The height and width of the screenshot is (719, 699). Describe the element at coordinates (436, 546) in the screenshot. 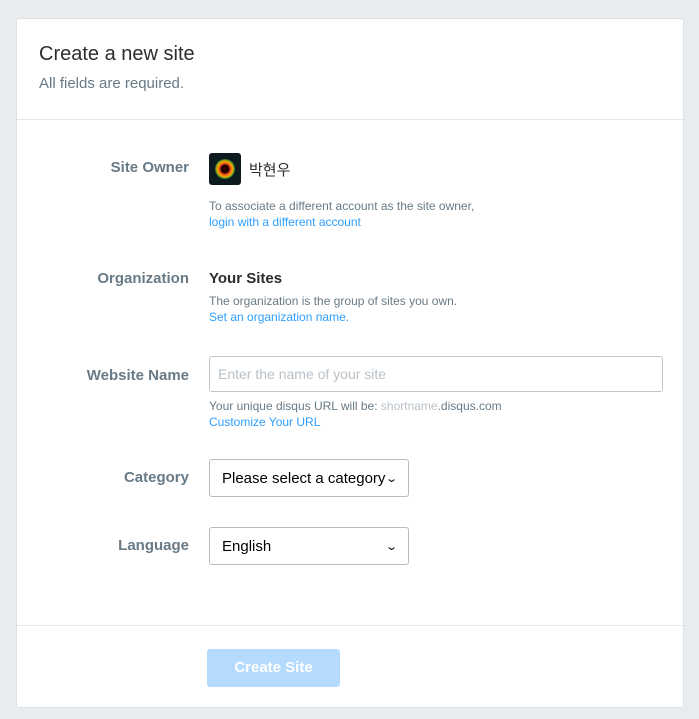

I see `language-field: English ⌄` at that location.